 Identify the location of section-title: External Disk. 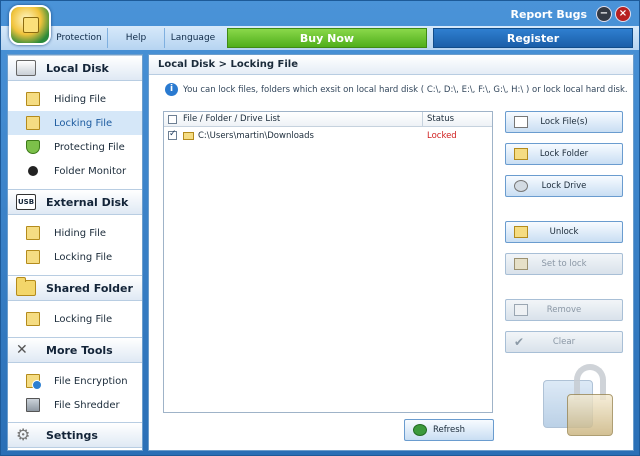
(87, 202).